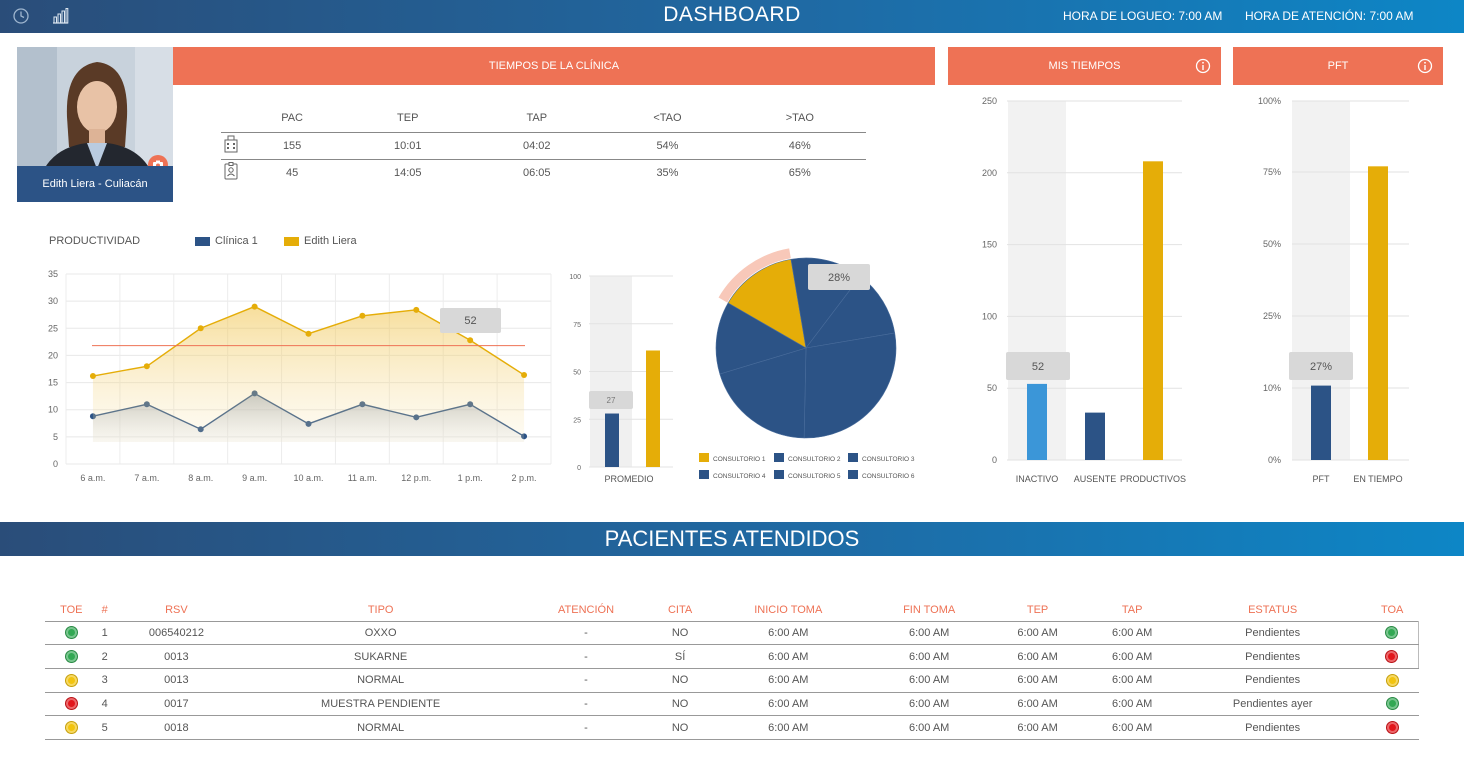  I want to click on y-tick-label: 75%, so click(1272, 172).